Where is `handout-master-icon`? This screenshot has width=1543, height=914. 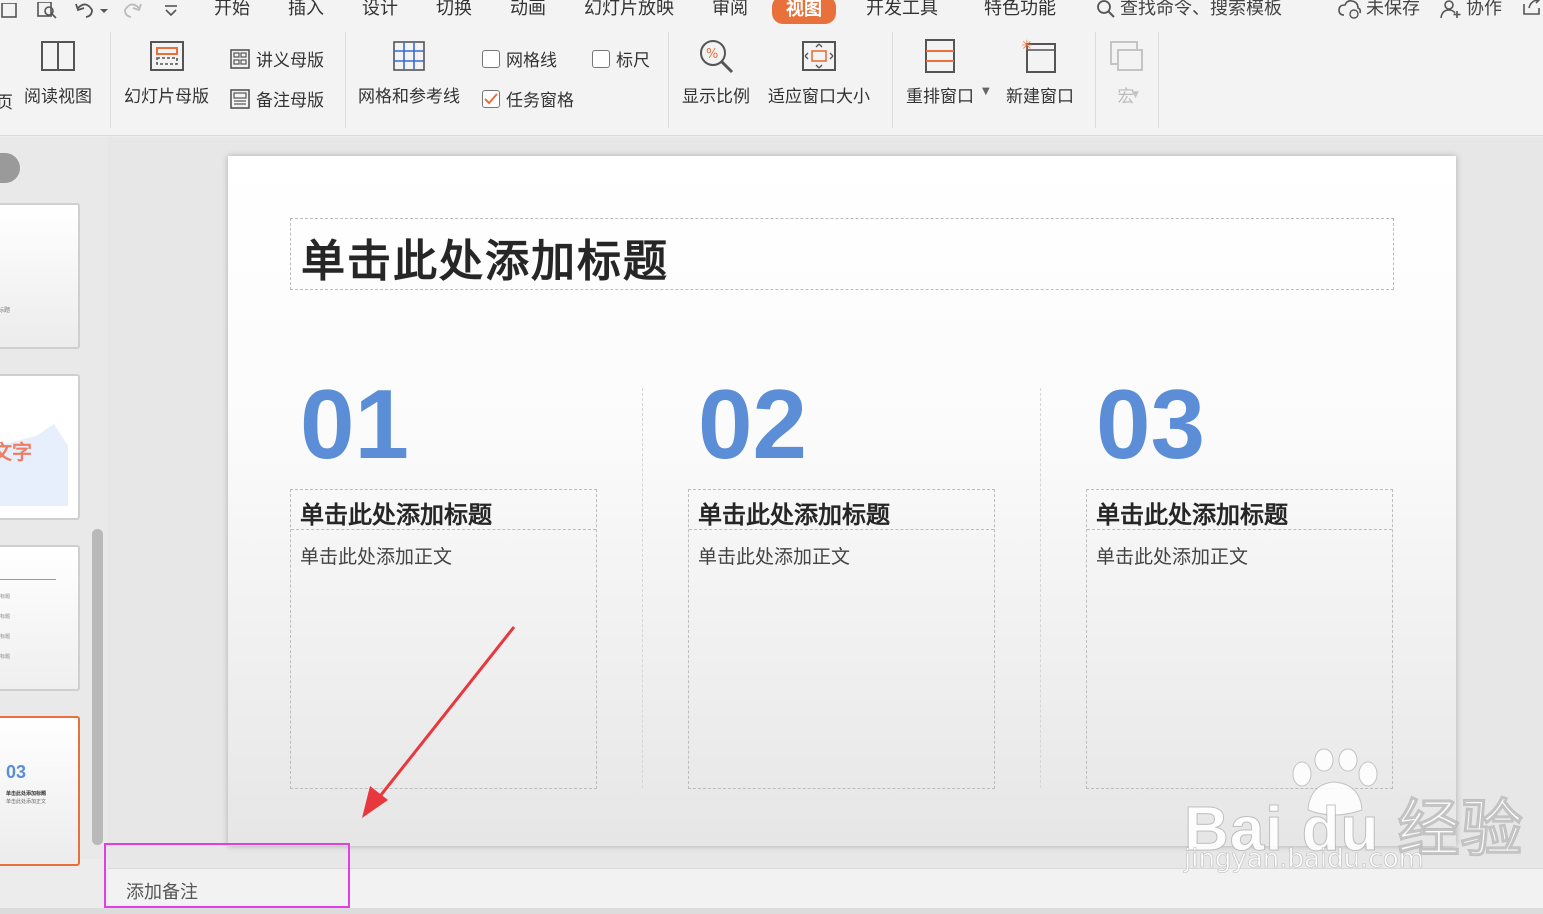 handout-master-icon is located at coordinates (240, 58).